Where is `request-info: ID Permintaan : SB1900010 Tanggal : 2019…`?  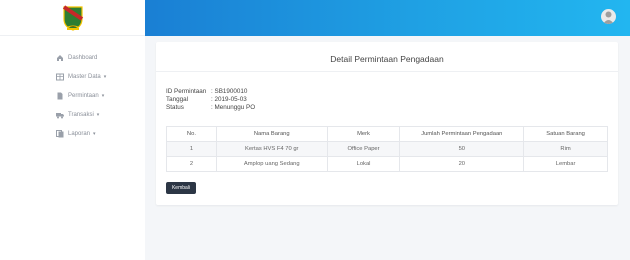 request-info: ID Permintaan : SB1900010 Tanggal : 2019… is located at coordinates (210, 99).